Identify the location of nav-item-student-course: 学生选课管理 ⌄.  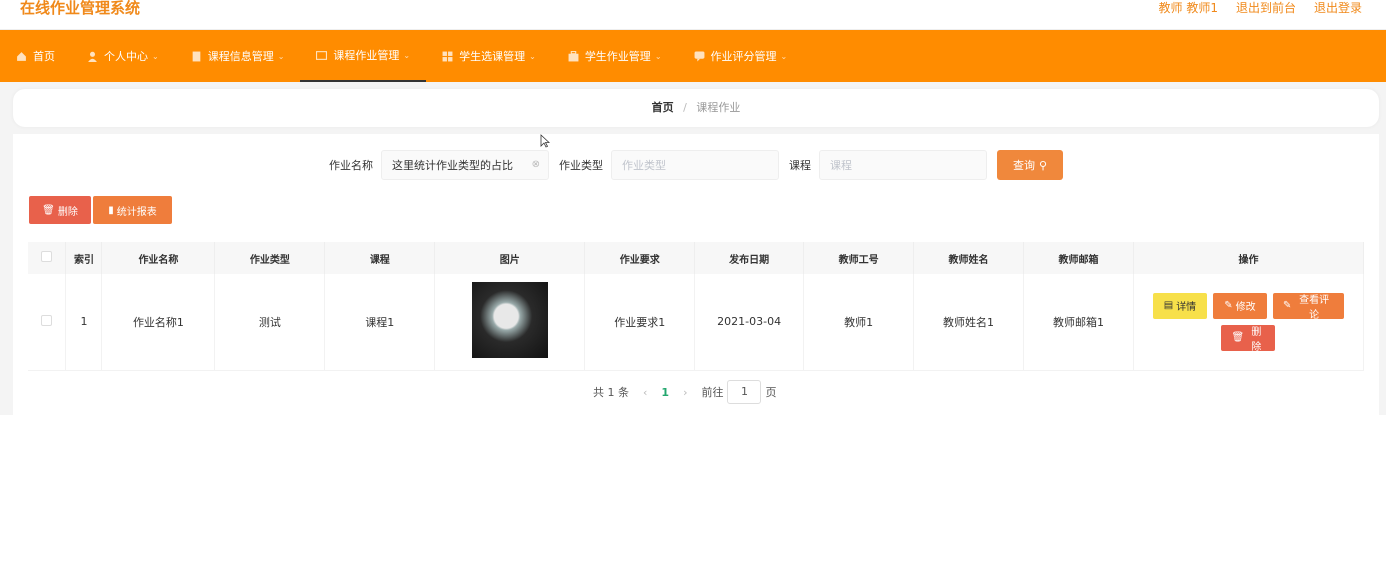
(489, 56).